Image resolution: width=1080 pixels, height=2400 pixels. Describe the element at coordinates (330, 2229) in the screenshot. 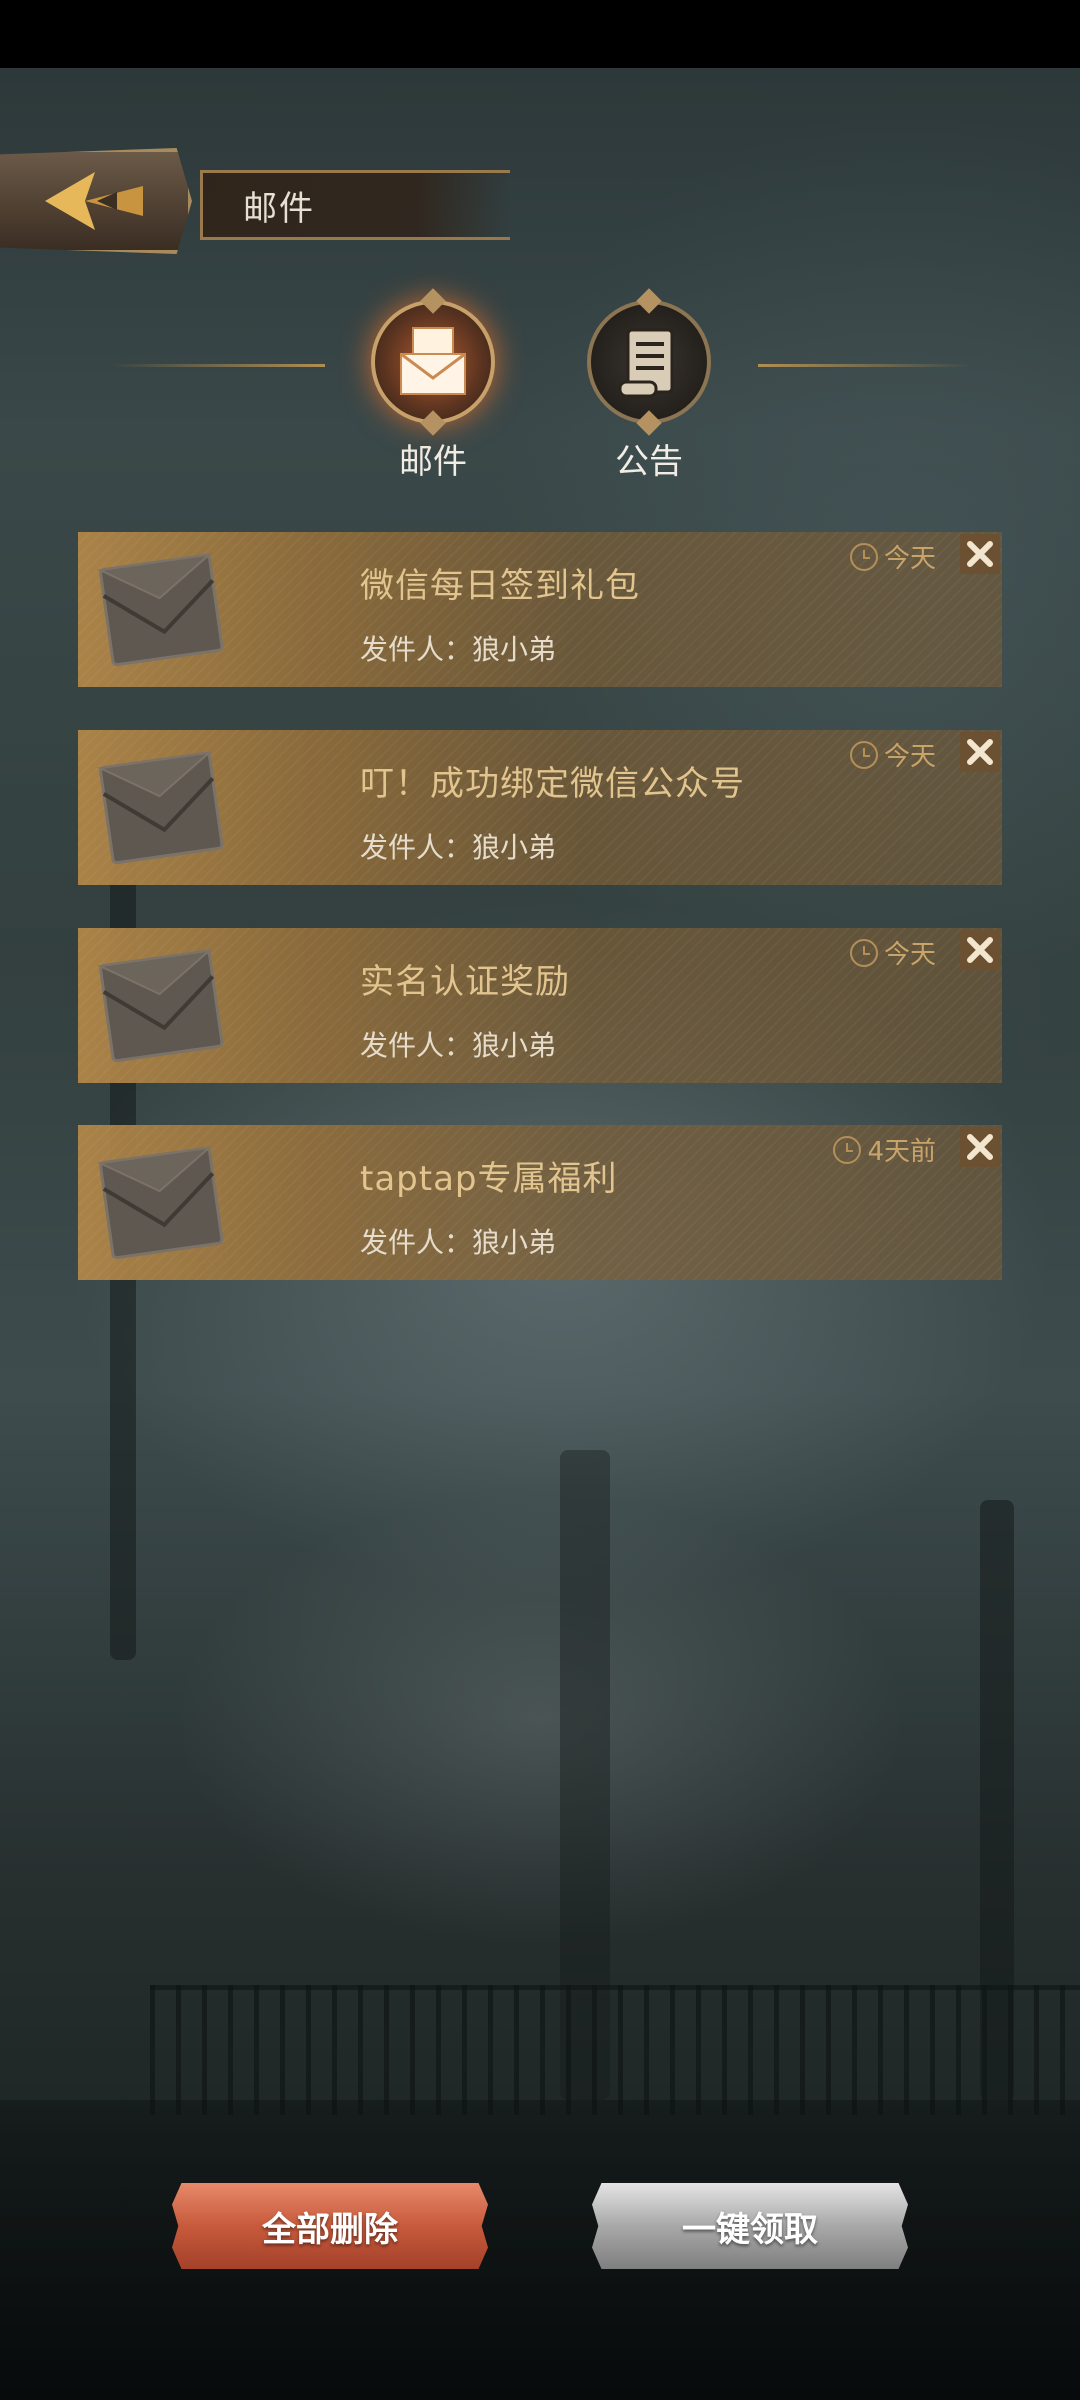

I see `delete-all-label: 全部删除` at that location.